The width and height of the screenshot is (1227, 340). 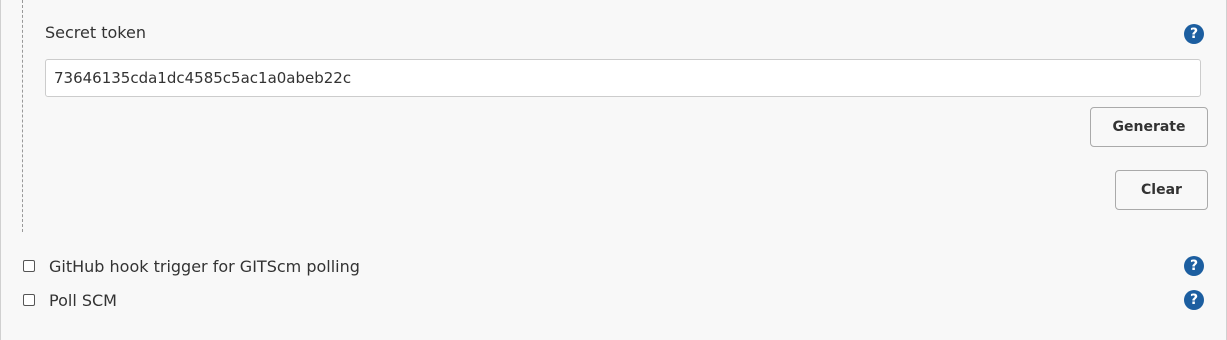 I want to click on github-hook-label: GitHub hook trigger for GITScm polling, so click(x=204, y=266).